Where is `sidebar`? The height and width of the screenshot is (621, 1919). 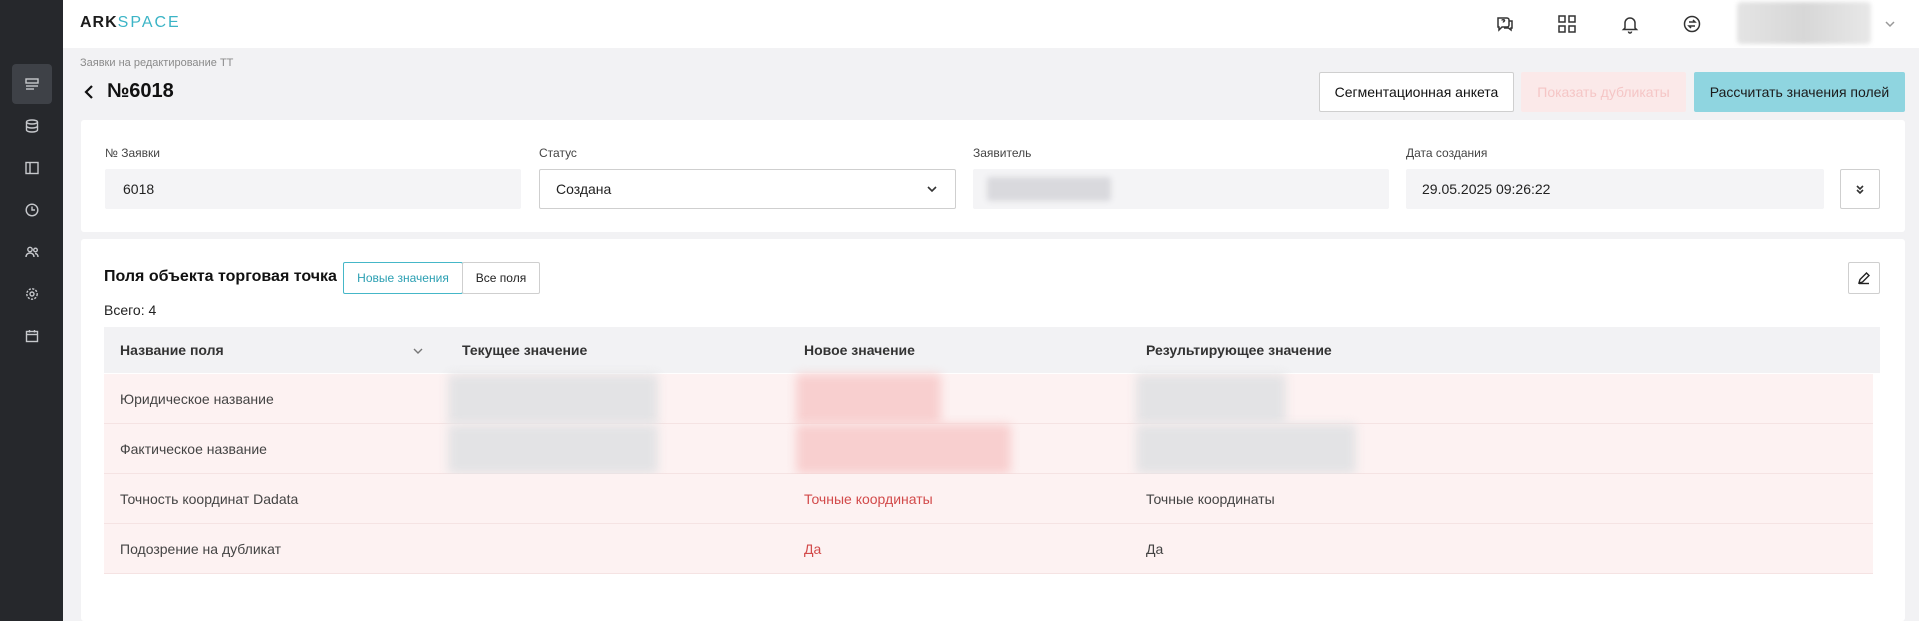 sidebar is located at coordinates (31, 310).